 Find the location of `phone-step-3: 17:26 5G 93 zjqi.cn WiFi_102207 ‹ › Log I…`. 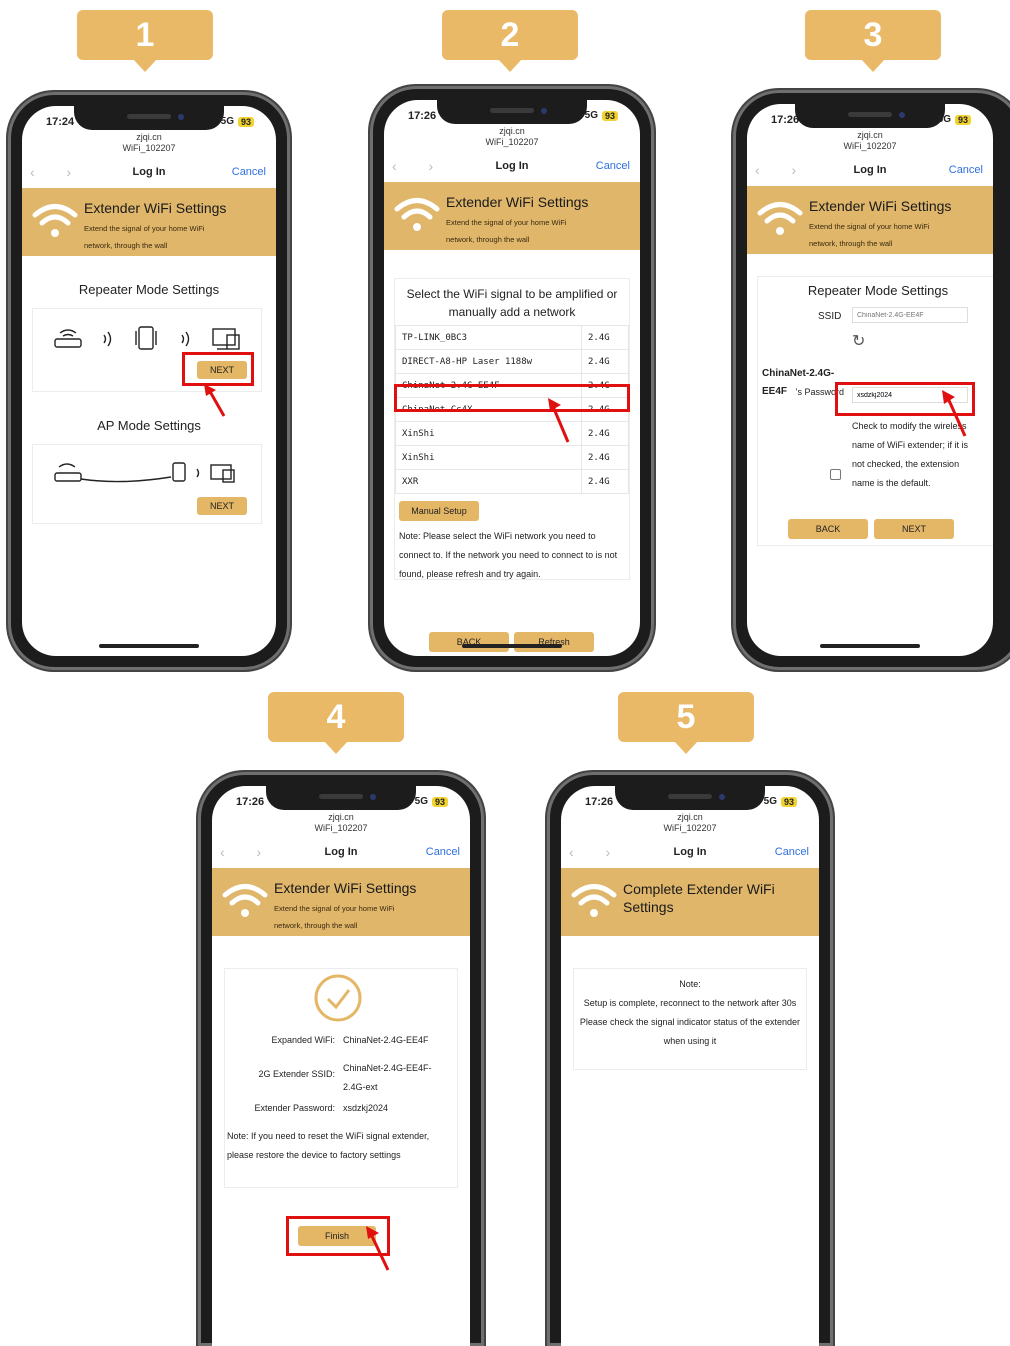

phone-step-3: 17:26 5G 93 zjqi.cn WiFi_102207 ‹ › Log I… is located at coordinates (871, 380).